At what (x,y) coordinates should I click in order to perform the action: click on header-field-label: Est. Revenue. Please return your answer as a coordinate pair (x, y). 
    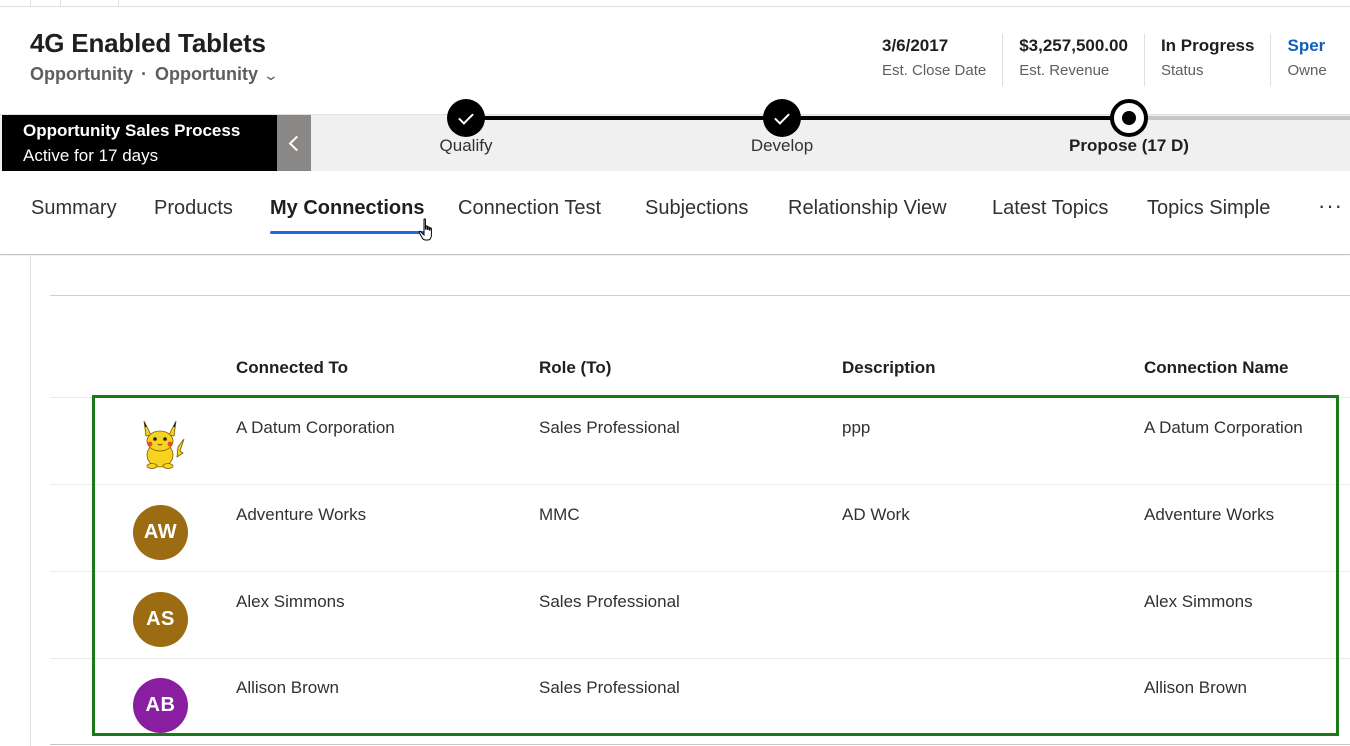
    Looking at the image, I should click on (1064, 70).